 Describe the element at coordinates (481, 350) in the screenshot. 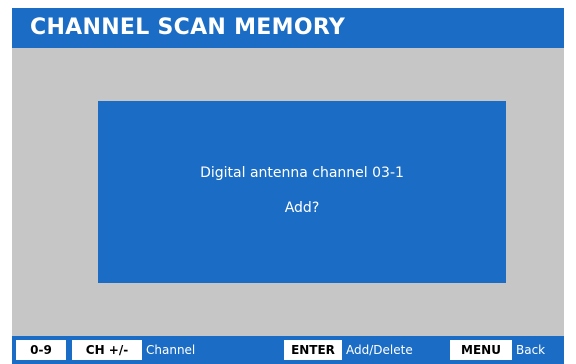

I see `menu-button: MENU` at that location.